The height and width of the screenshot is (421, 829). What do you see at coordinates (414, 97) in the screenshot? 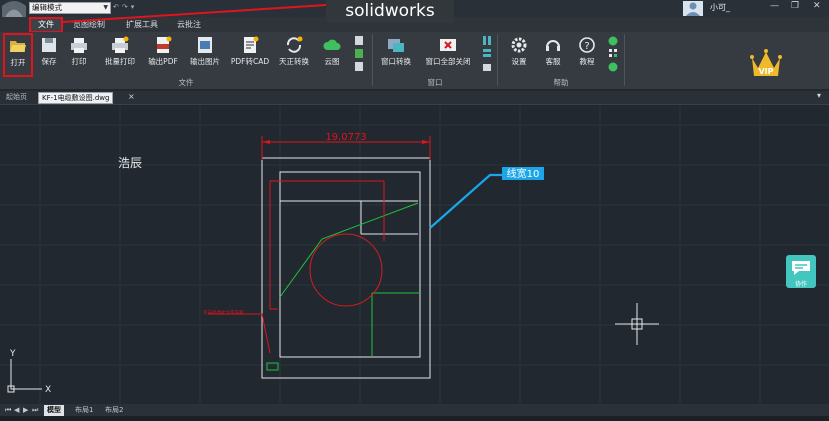
I see `document-tab-bar: 起始页 KF-1电缆敷设图.dwg × ▾` at bounding box center [414, 97].